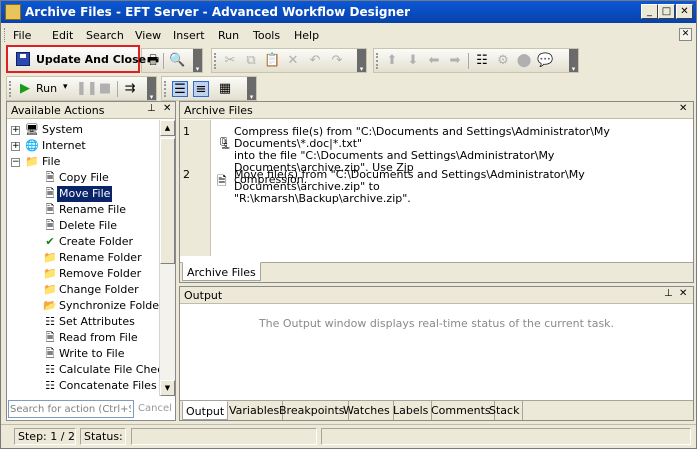 The height and width of the screenshot is (449, 697). I want to click on comment-icon: 💬, so click(545, 61).